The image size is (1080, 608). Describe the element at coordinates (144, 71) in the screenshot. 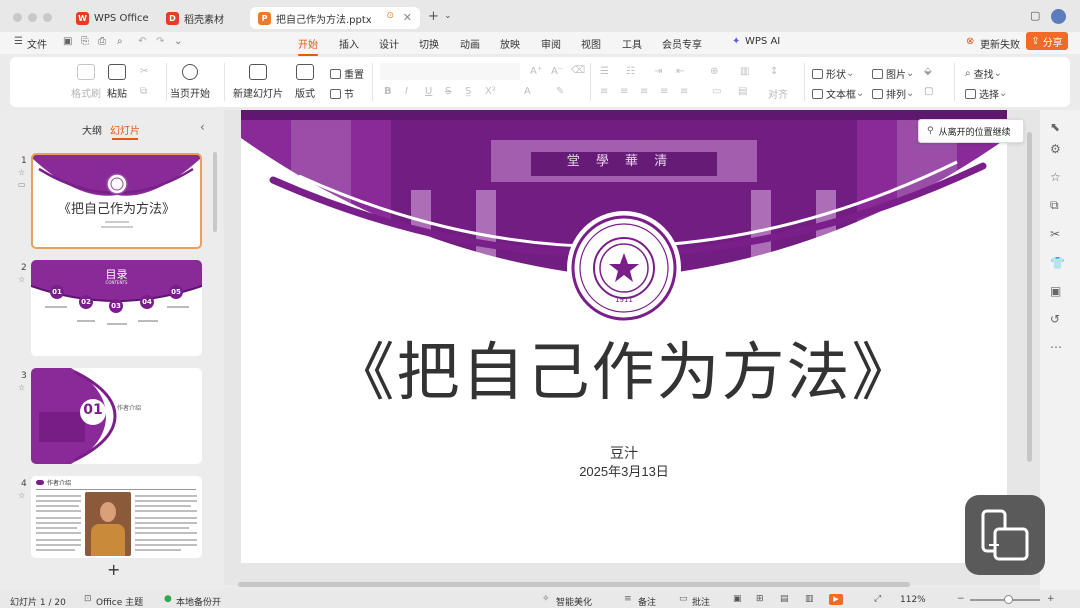

I see `cut-icon: ✂` at that location.